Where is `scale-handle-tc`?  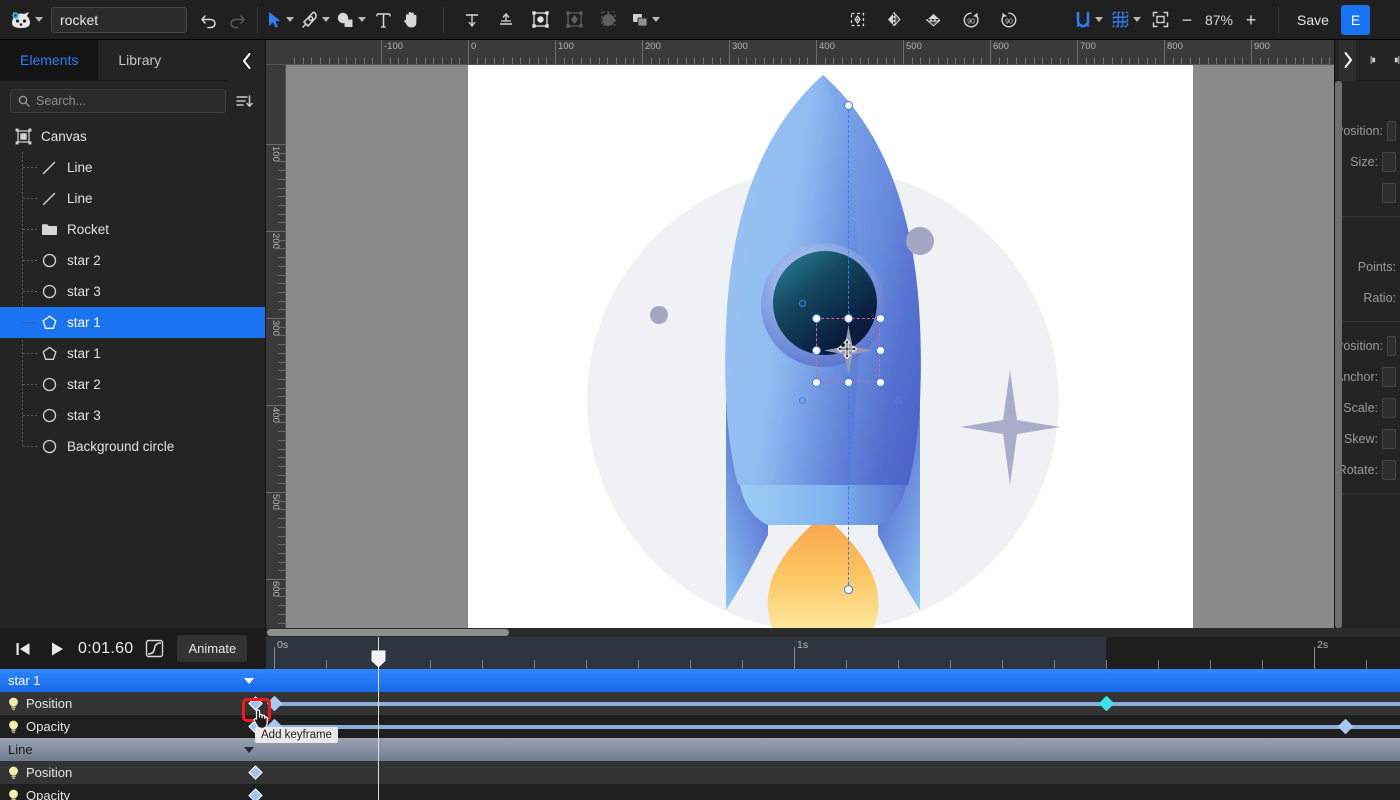
scale-handle-tc is located at coordinates (848, 318).